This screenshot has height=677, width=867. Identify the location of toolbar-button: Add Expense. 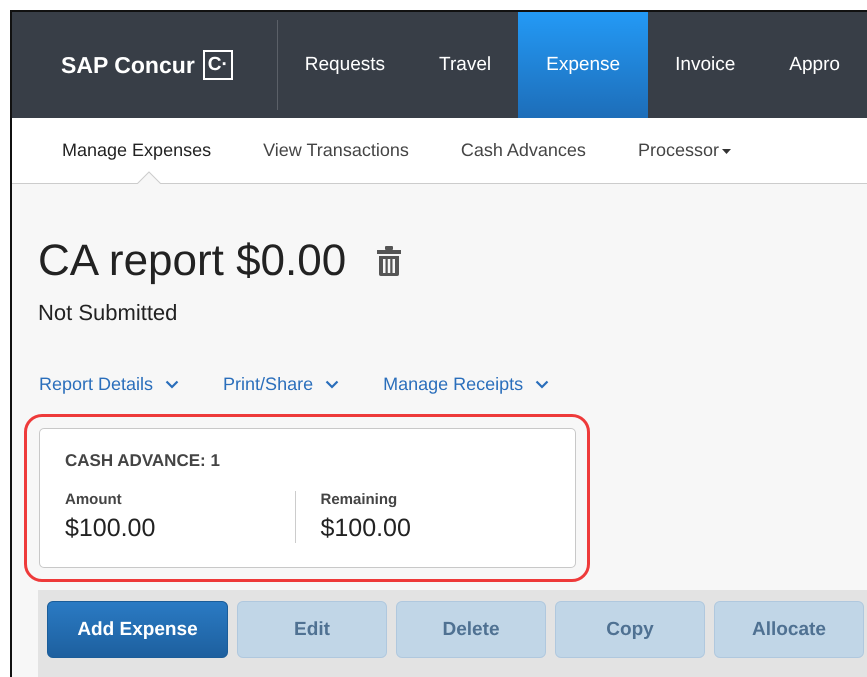
(137, 629).